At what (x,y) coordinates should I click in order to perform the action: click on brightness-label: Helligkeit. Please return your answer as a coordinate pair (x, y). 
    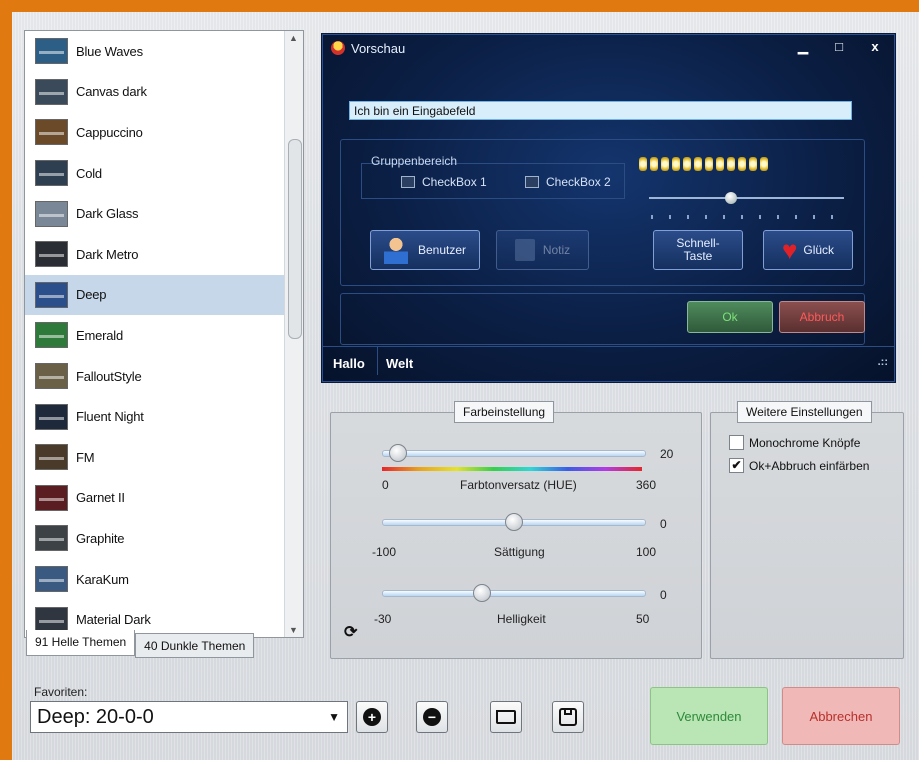
    Looking at the image, I should click on (521, 619).